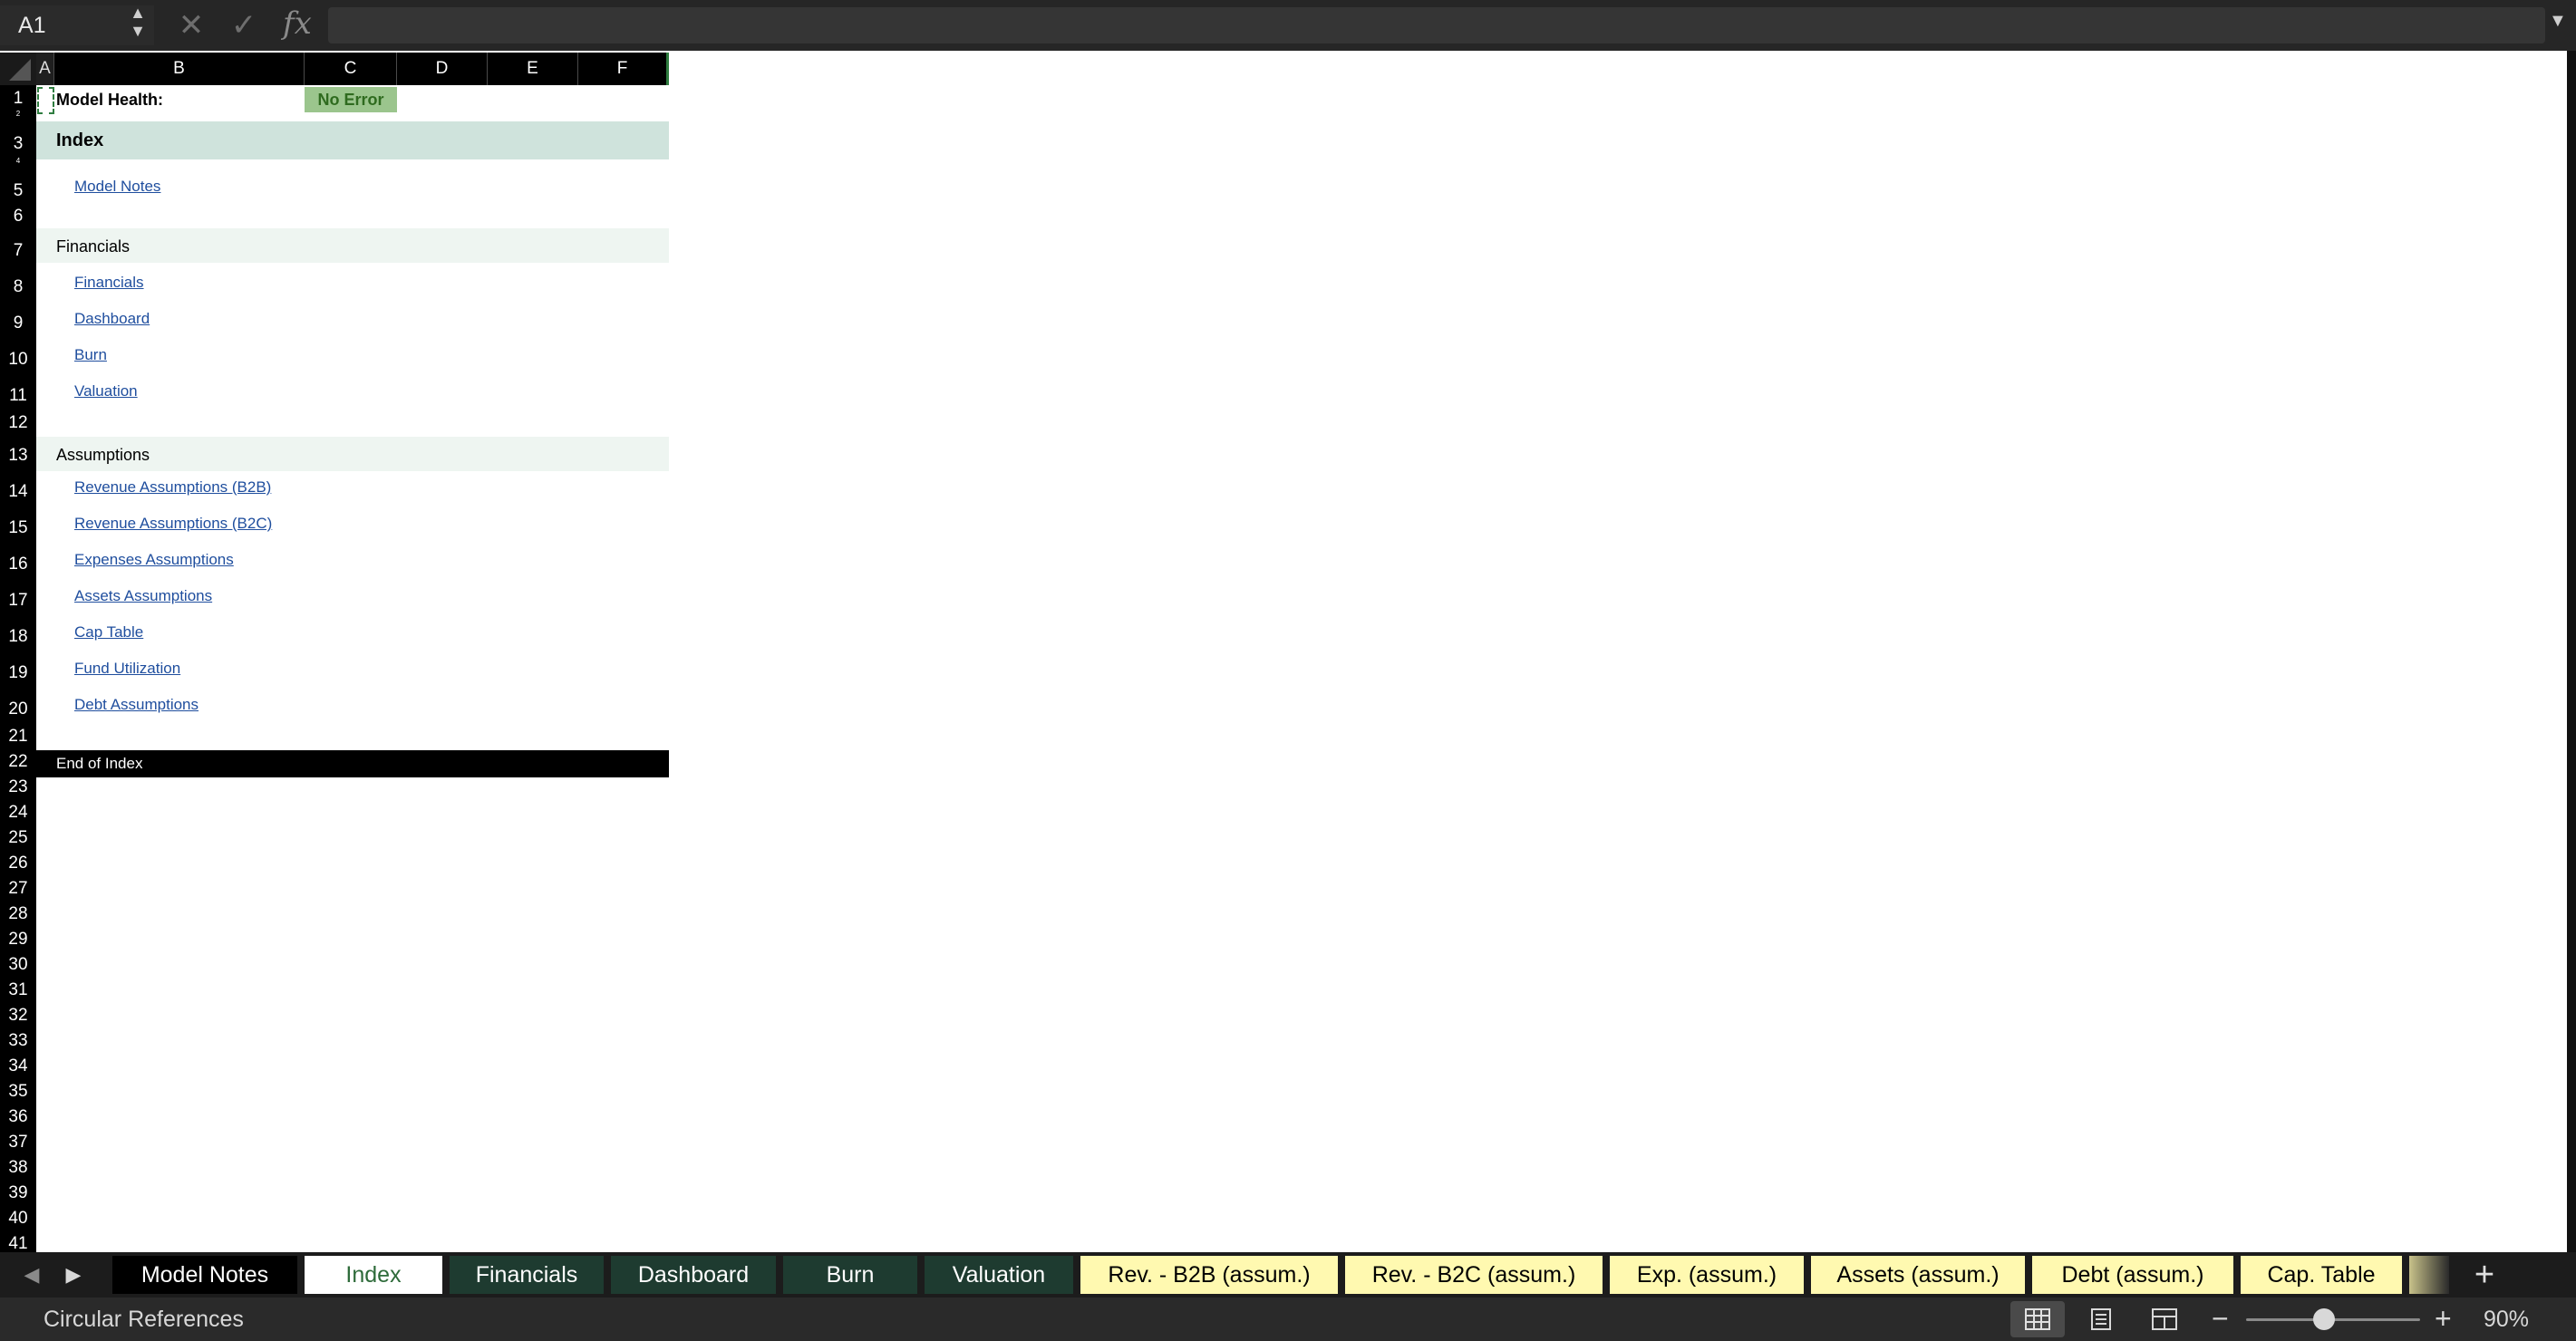  I want to click on row-header-20: 20, so click(18, 710).